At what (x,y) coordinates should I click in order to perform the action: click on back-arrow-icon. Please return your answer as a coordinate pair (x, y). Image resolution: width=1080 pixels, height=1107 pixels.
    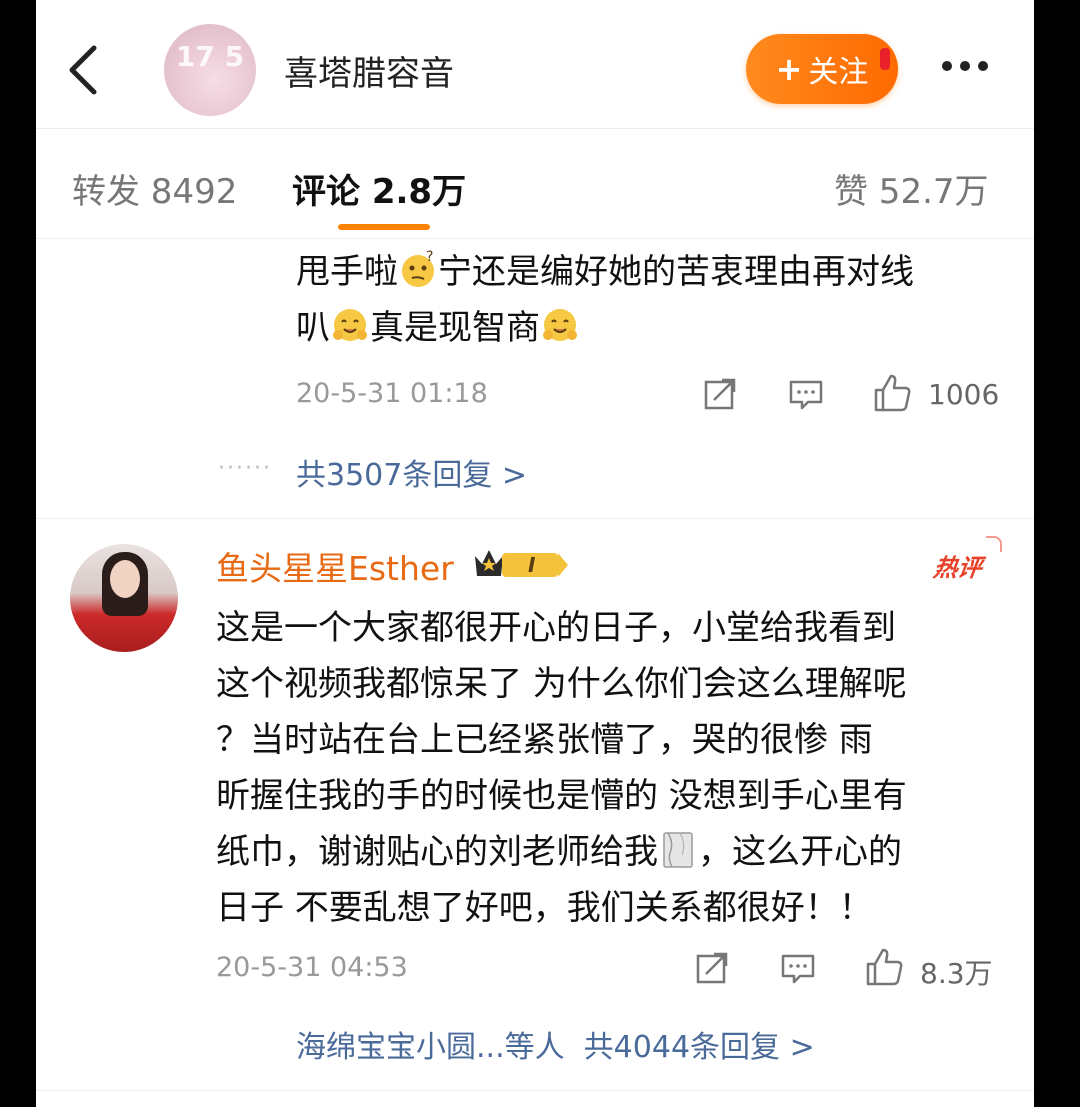
    Looking at the image, I should click on (85, 70).